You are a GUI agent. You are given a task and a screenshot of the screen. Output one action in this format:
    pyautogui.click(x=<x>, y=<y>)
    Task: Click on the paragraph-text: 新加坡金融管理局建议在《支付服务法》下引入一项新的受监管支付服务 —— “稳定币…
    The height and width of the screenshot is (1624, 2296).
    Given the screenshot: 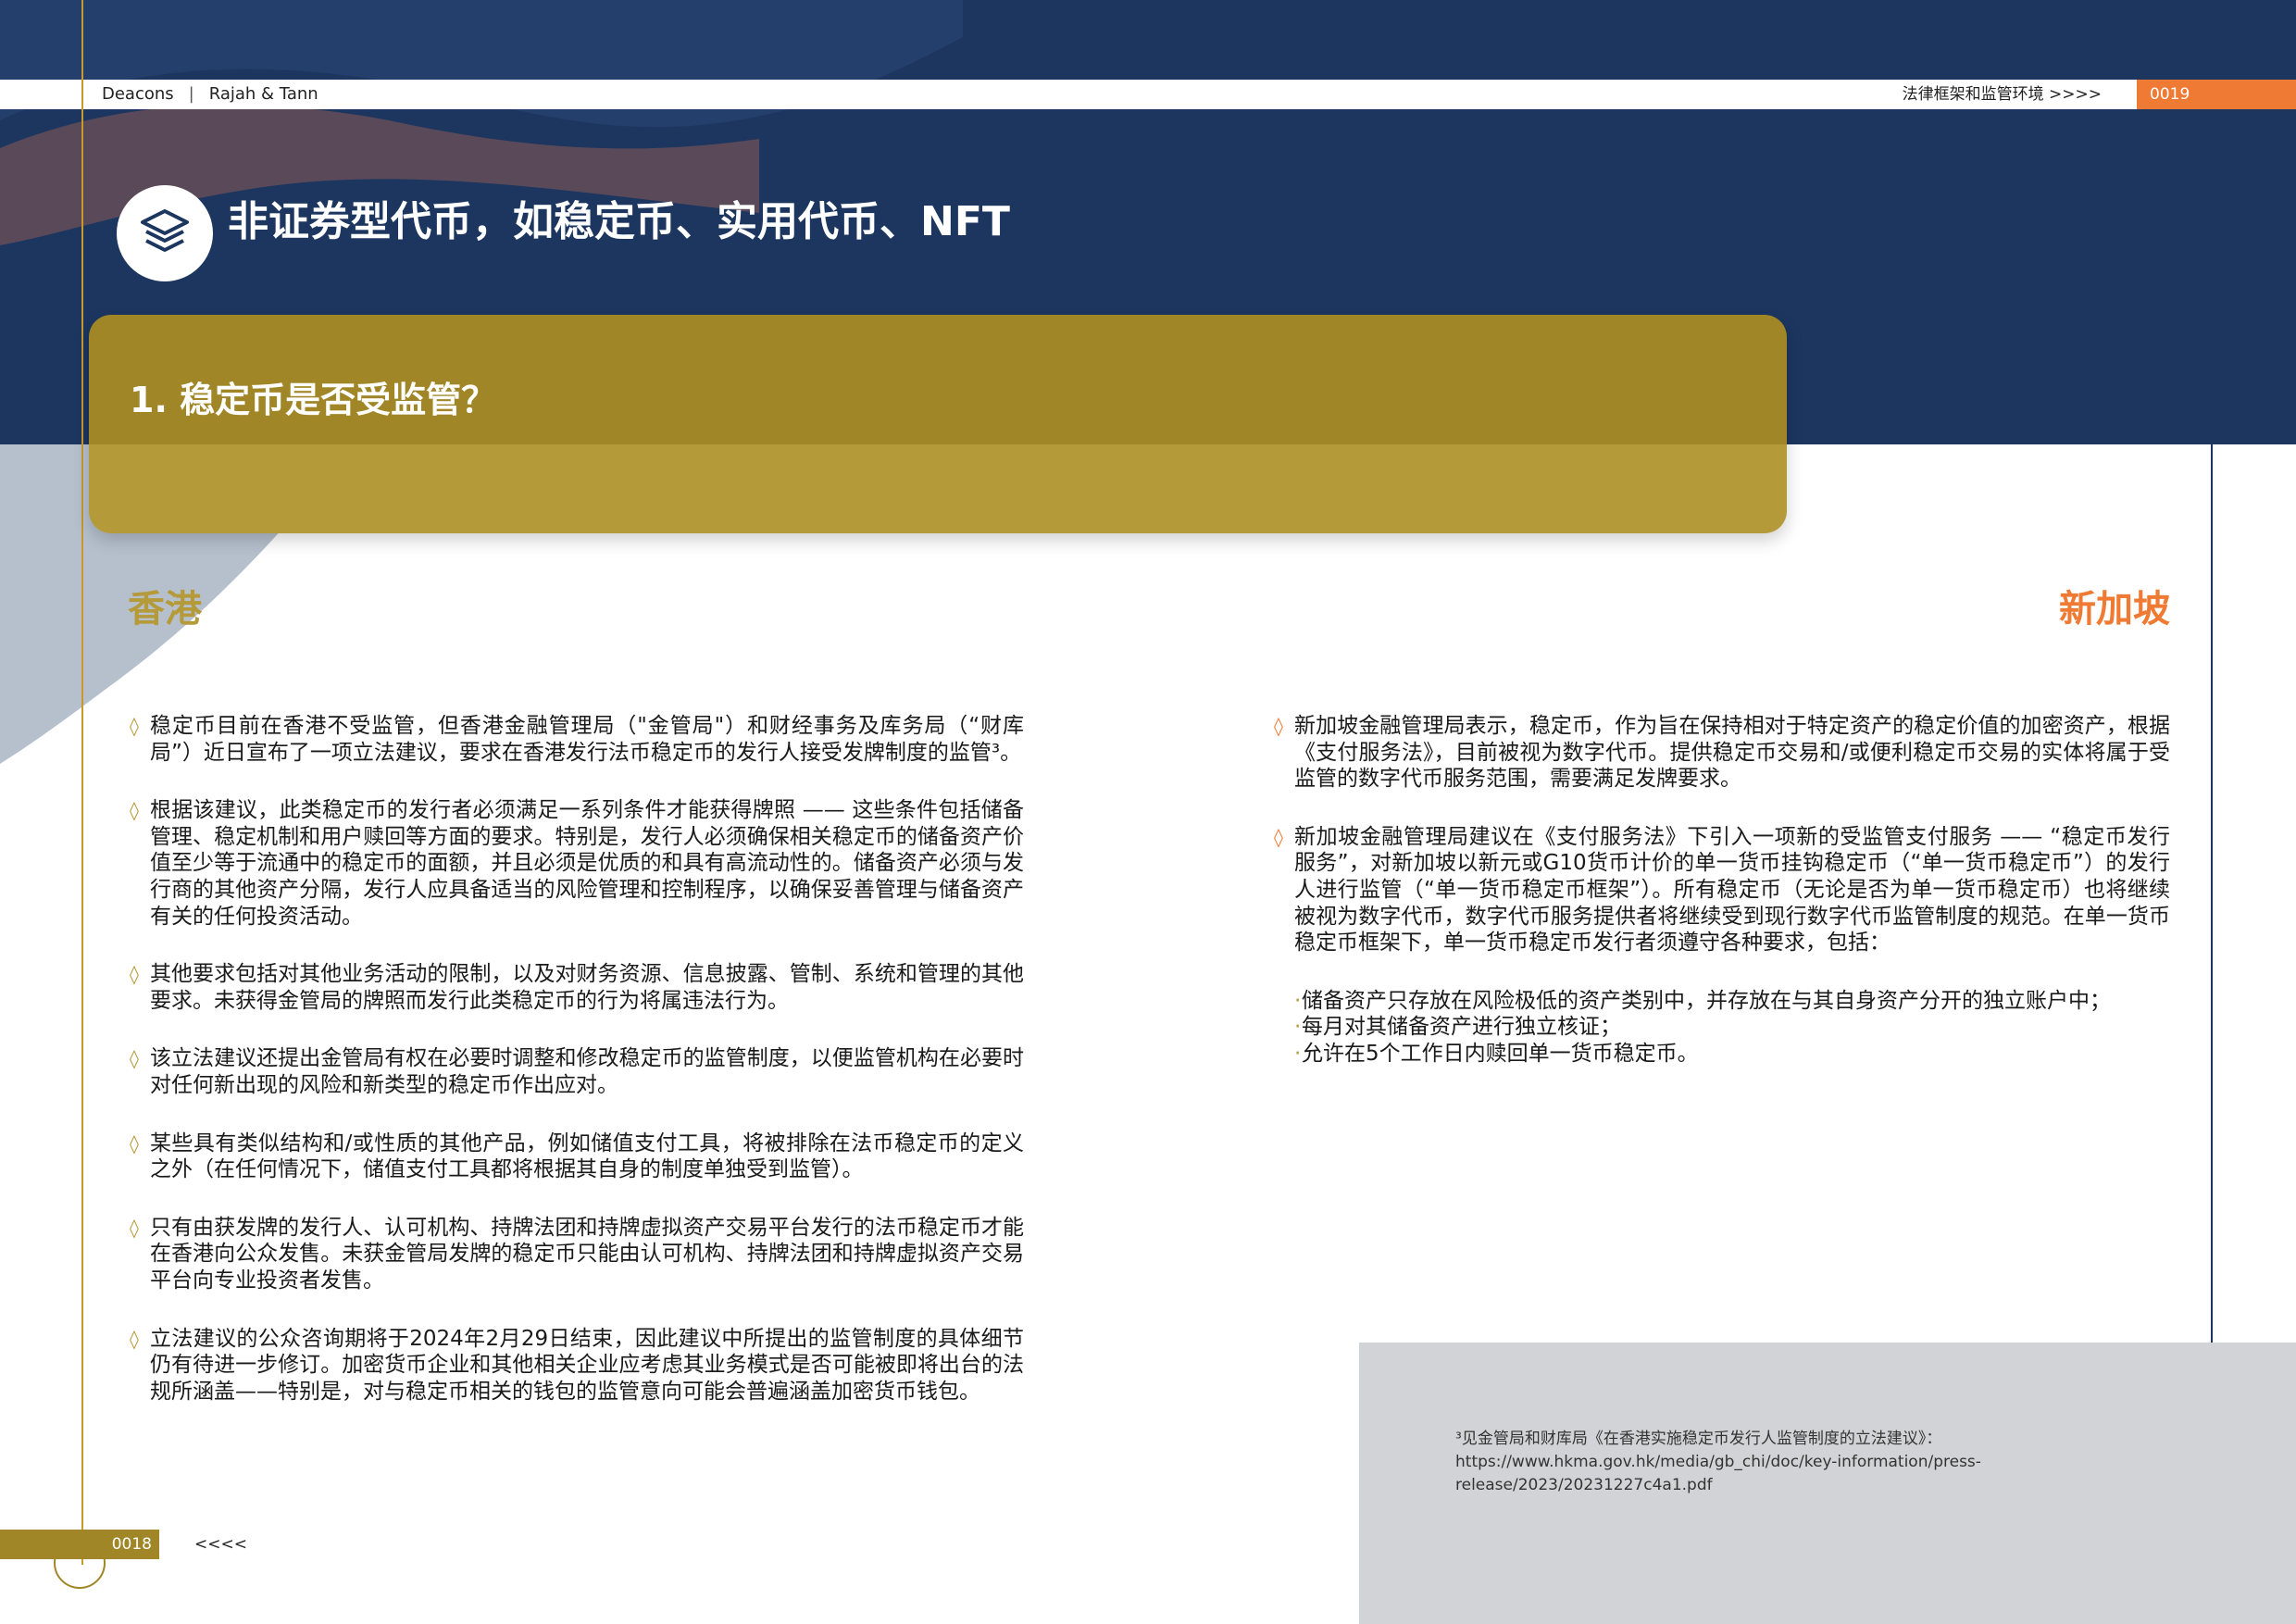 What is the action you would take?
    pyautogui.click(x=1732, y=890)
    